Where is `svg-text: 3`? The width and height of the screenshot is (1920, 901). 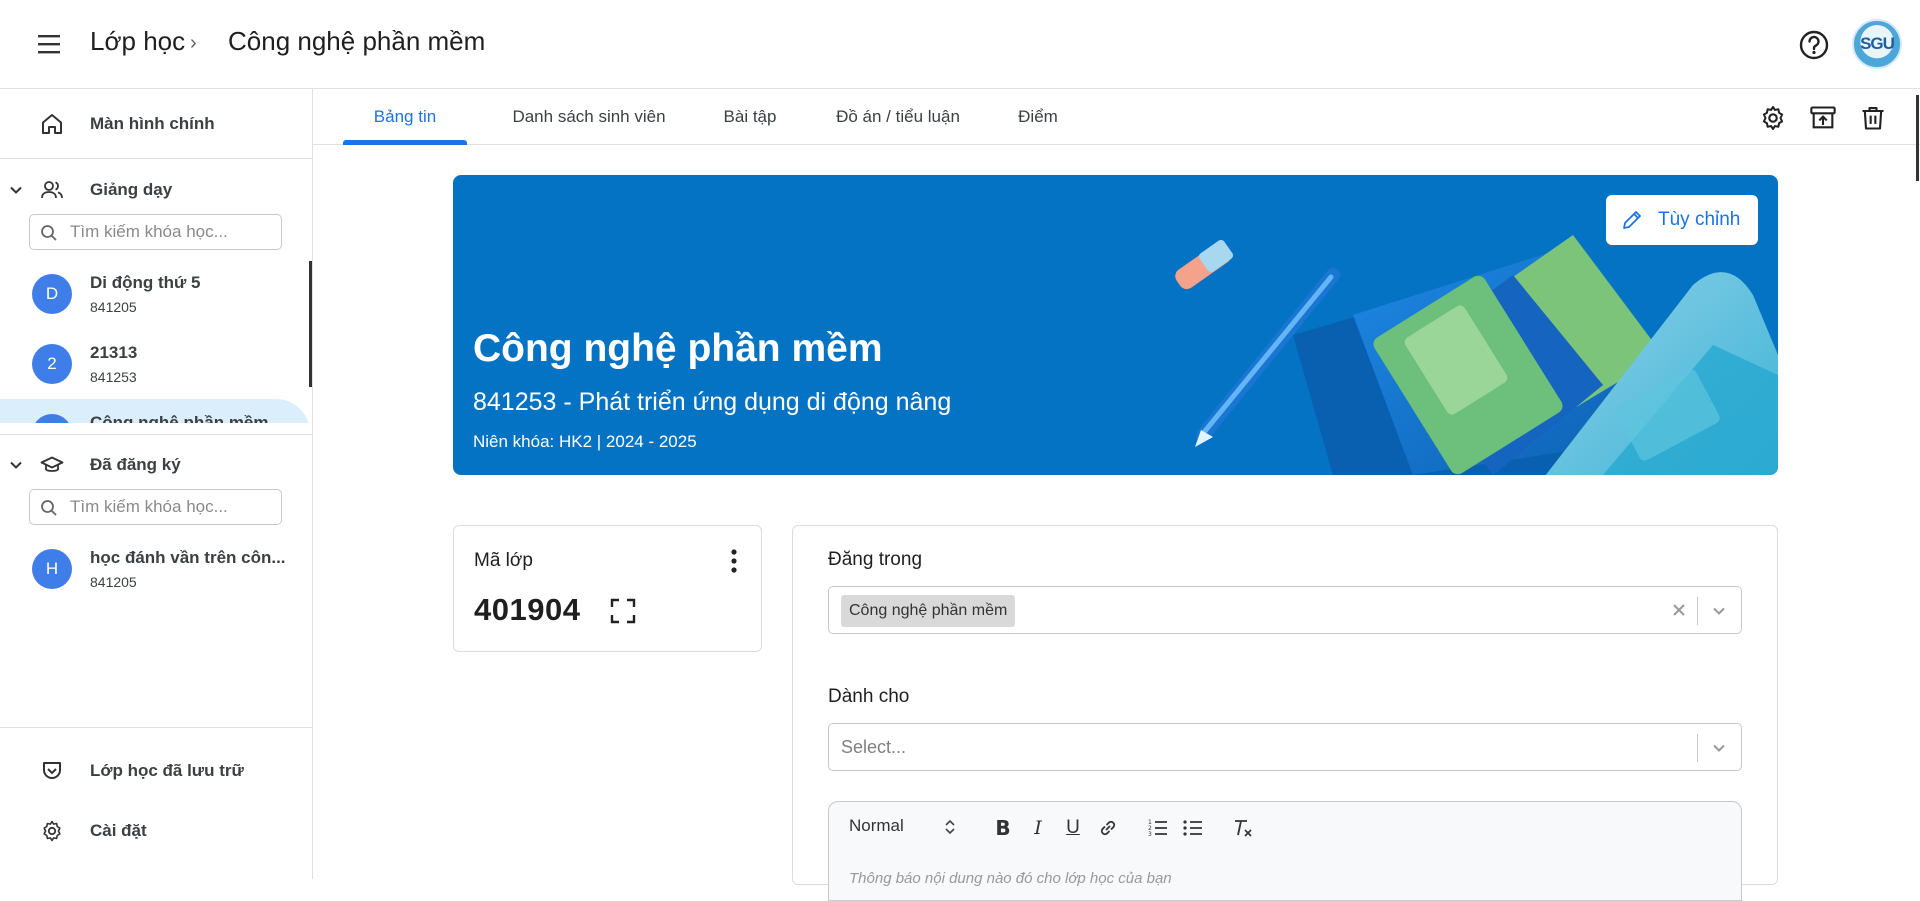 svg-text: 3 is located at coordinates (1150, 834).